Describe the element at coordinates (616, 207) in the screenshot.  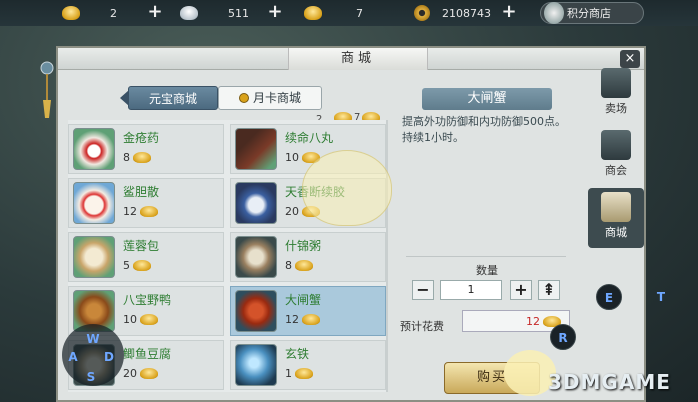
I see `shop-building-icon` at that location.